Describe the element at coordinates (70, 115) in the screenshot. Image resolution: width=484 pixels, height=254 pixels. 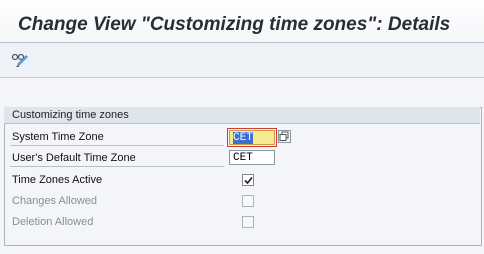
I see `group-title: Customizing time zones` at that location.